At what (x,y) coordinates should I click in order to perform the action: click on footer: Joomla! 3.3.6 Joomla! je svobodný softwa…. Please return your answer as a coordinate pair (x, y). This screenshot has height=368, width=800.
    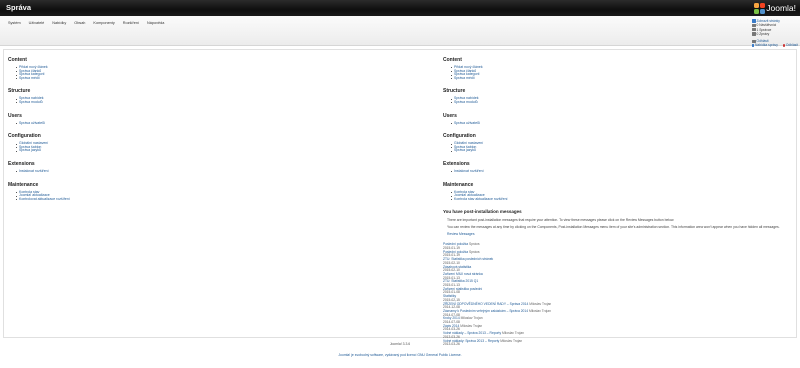
    Looking at the image, I should click on (400, 349).